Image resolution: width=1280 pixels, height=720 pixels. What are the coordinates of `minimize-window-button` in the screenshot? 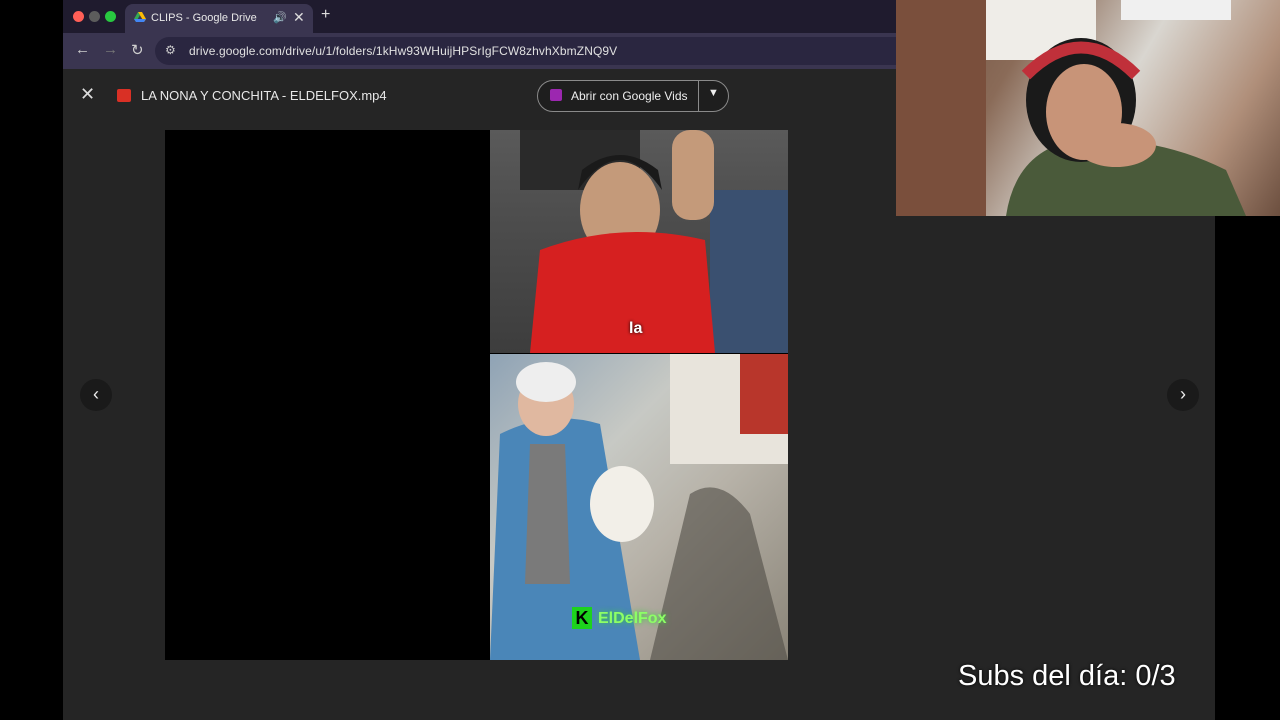 It's located at (94, 16).